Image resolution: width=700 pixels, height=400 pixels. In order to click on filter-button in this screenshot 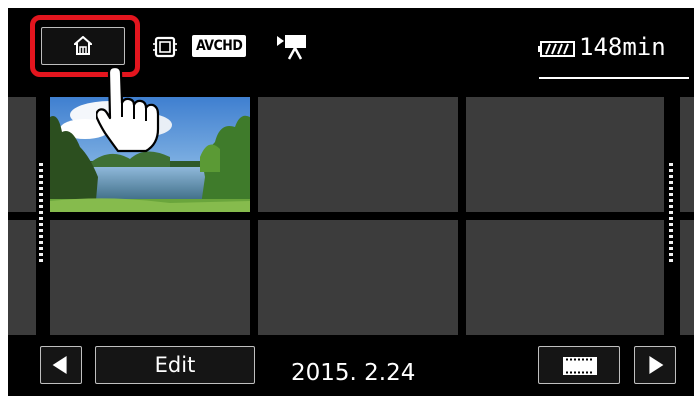, I will do `click(579, 365)`.